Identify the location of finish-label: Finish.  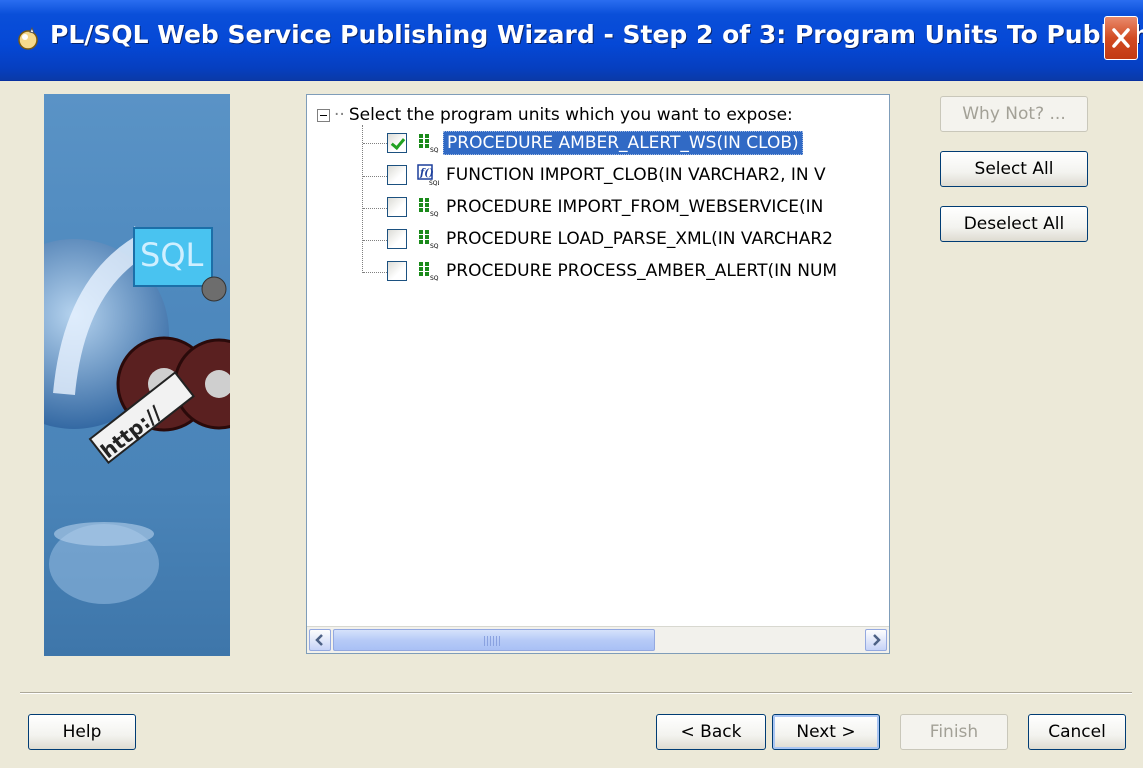
(954, 732).